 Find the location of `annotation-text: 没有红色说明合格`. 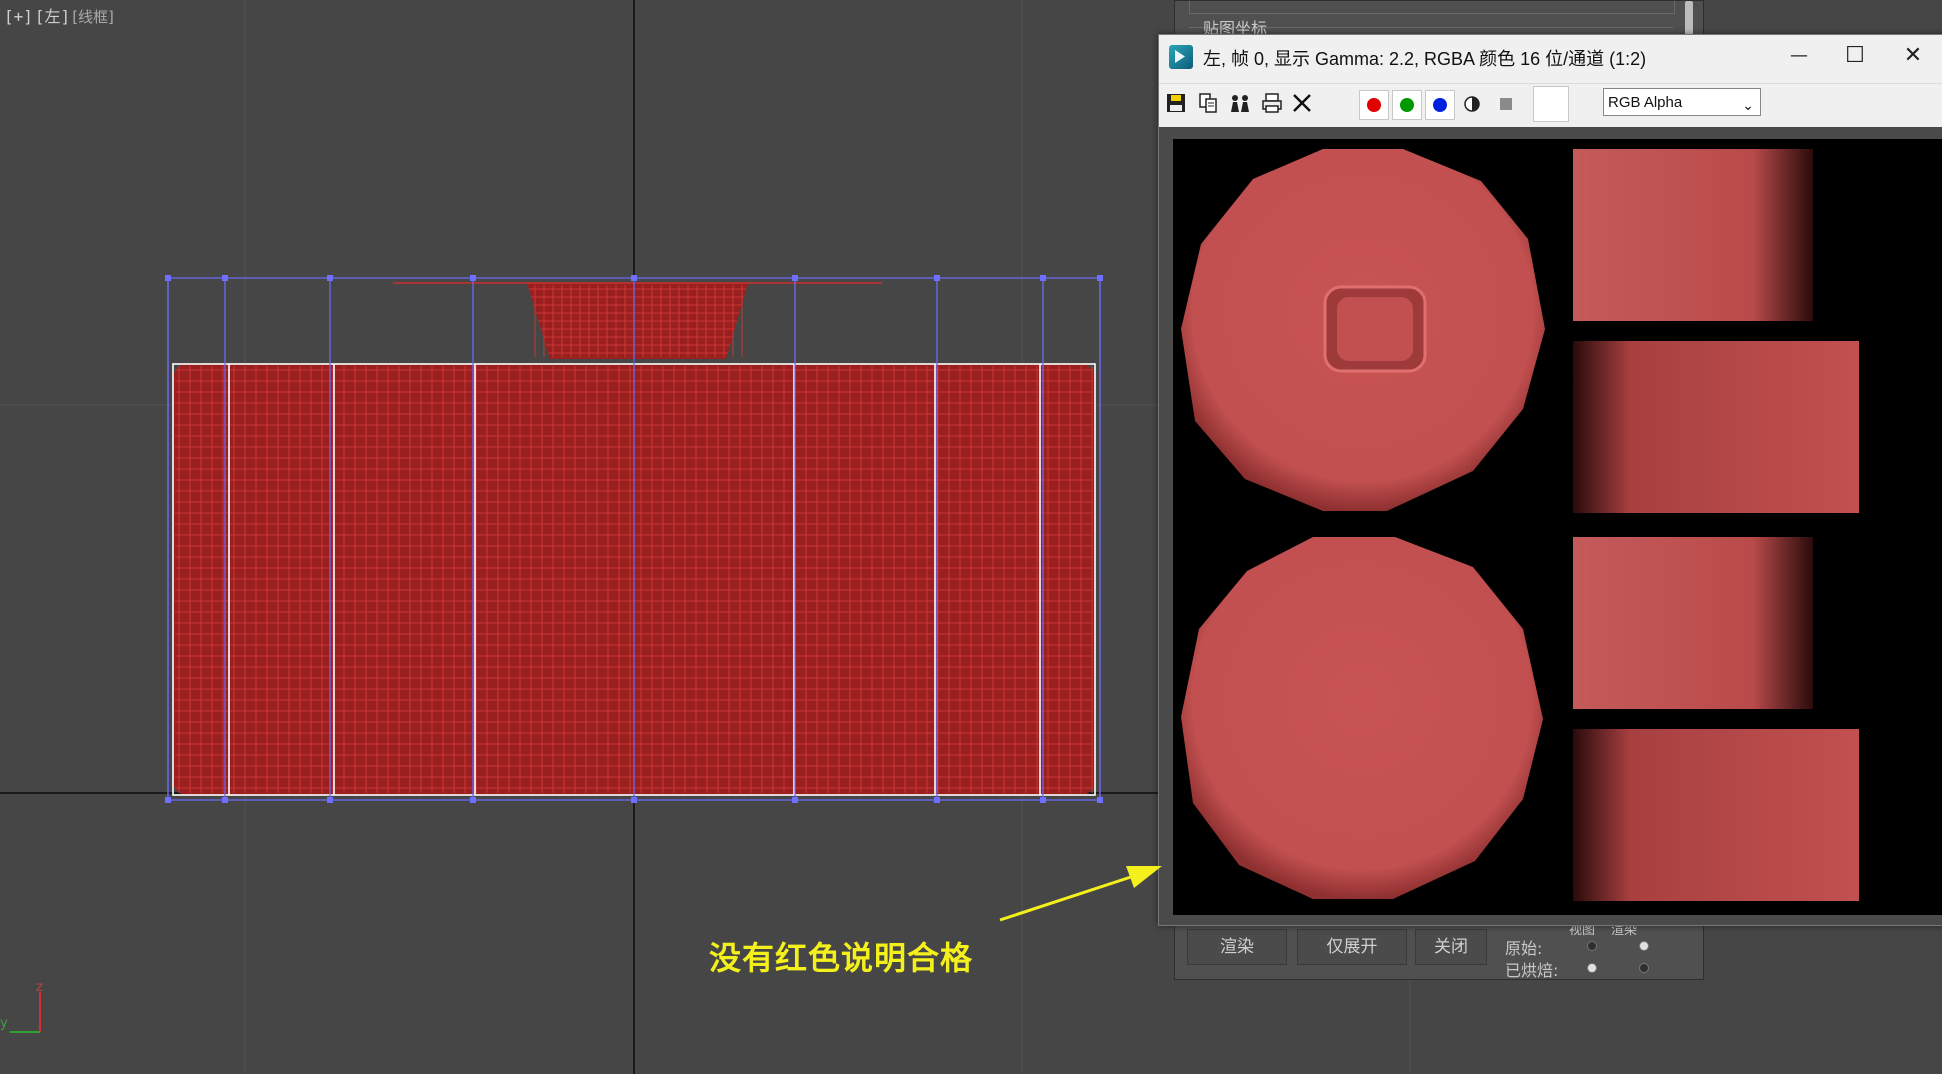

annotation-text: 没有红色说明合格 is located at coordinates (841, 958).